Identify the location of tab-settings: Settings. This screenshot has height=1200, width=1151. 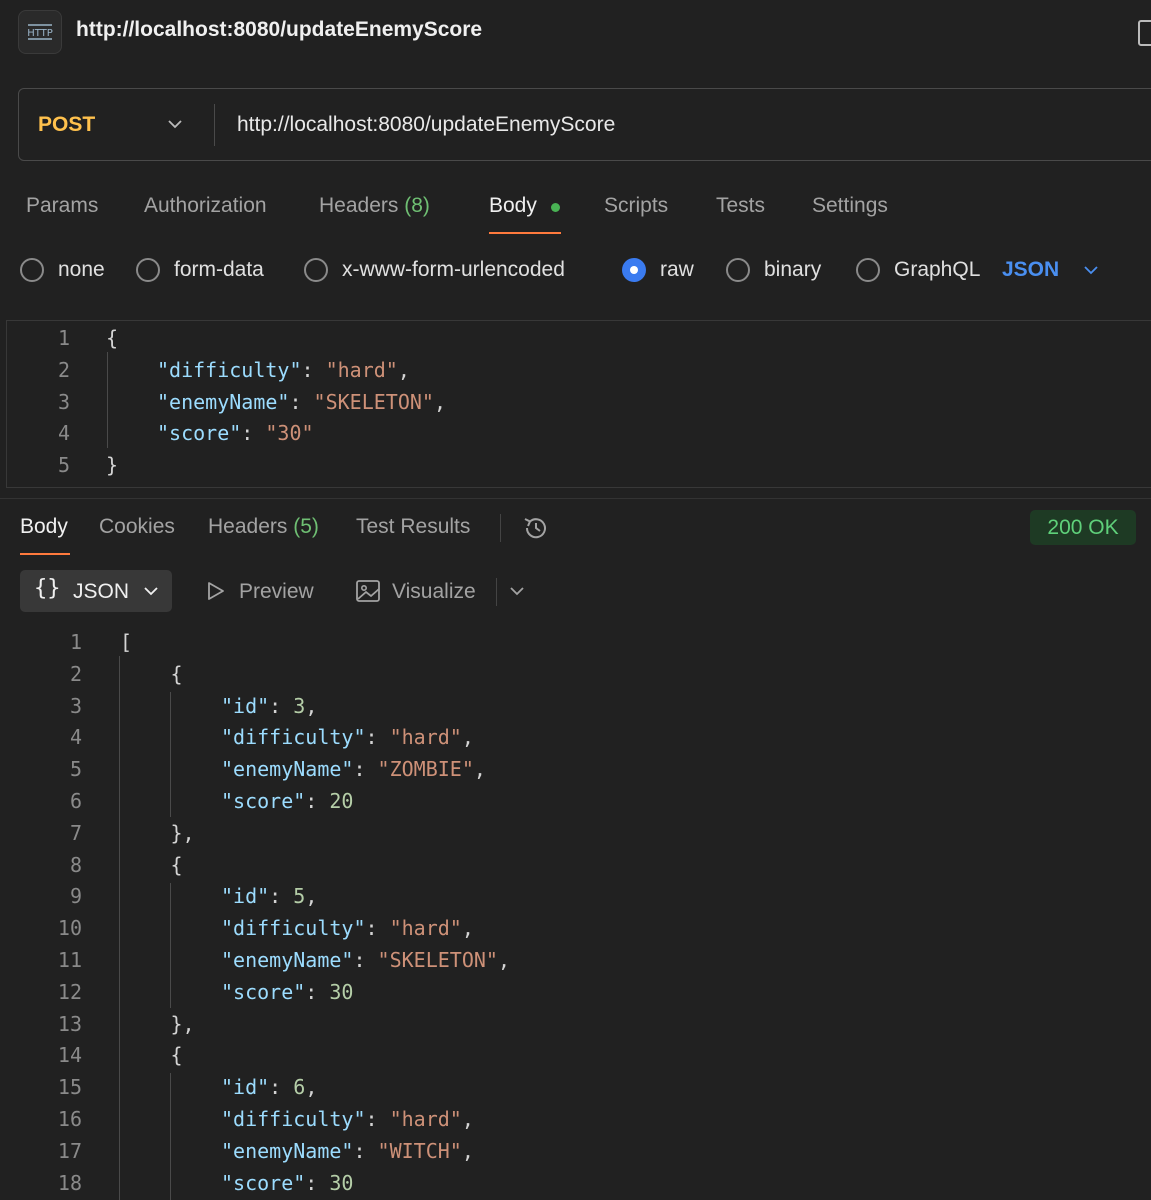
(850, 206).